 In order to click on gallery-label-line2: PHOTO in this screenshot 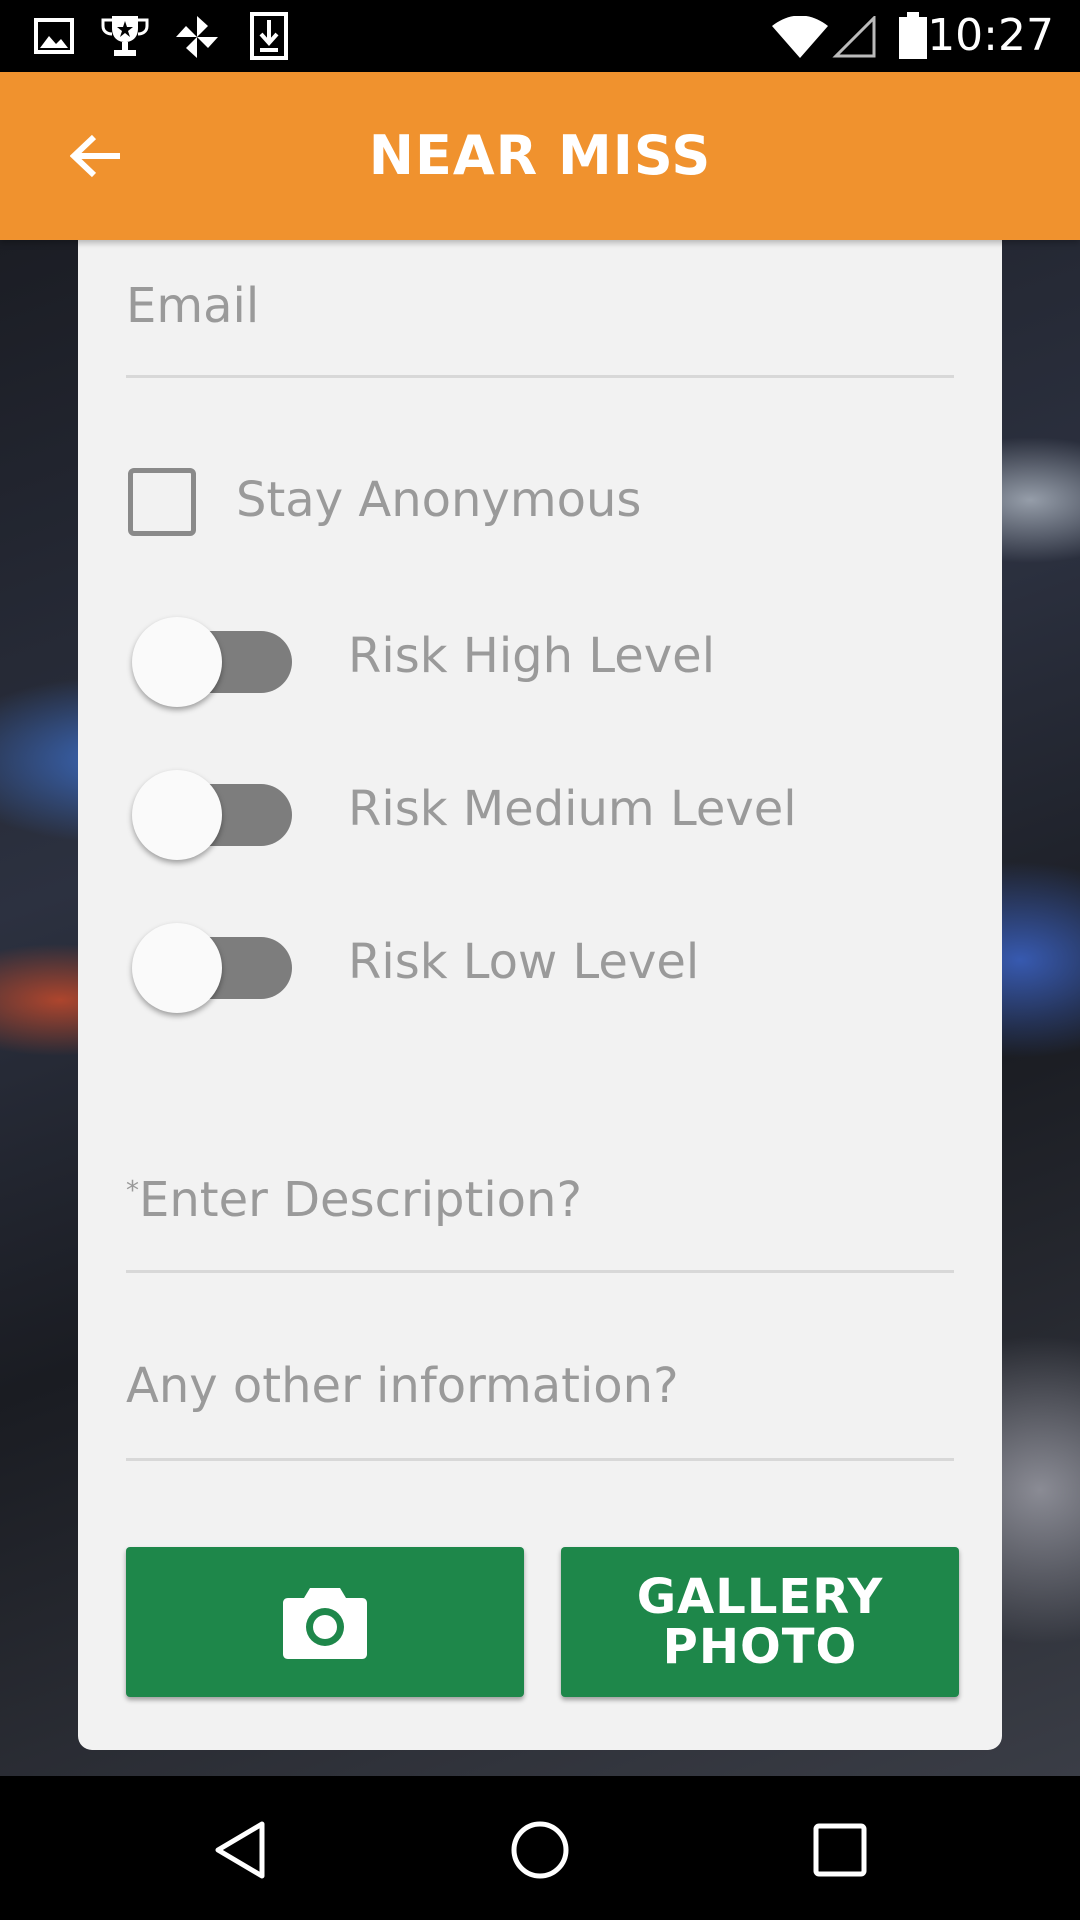, I will do `click(760, 1647)`.